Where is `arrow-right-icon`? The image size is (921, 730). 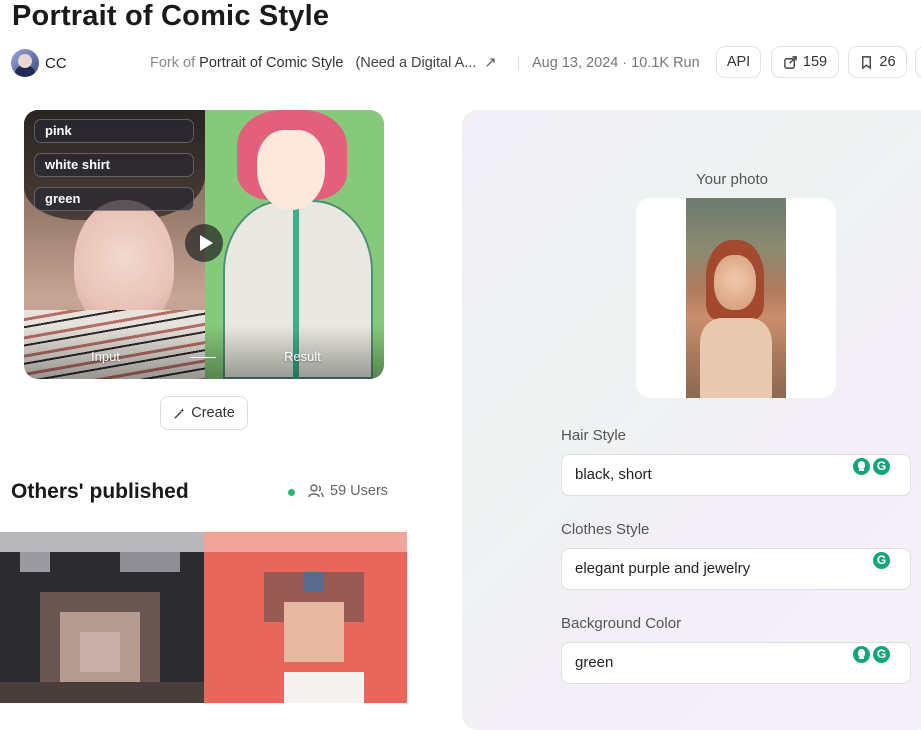 arrow-right-icon is located at coordinates (203, 357).